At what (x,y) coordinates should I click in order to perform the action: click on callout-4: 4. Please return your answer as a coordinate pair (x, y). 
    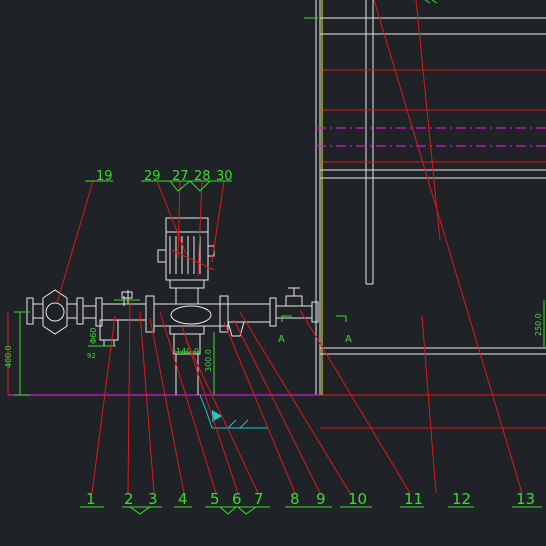
    Looking at the image, I should click on (183, 499).